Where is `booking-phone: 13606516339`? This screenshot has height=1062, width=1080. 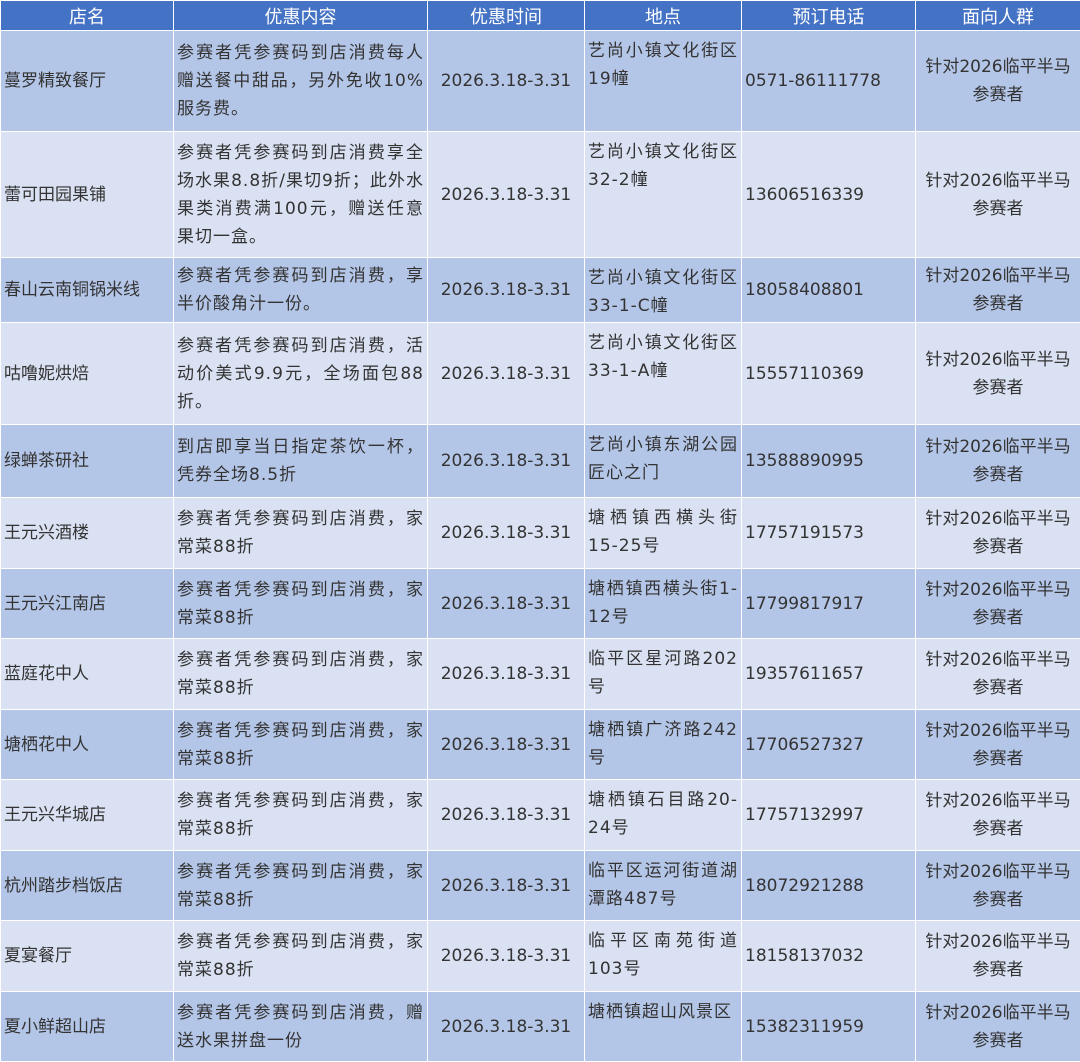
booking-phone: 13606516339 is located at coordinates (828, 194).